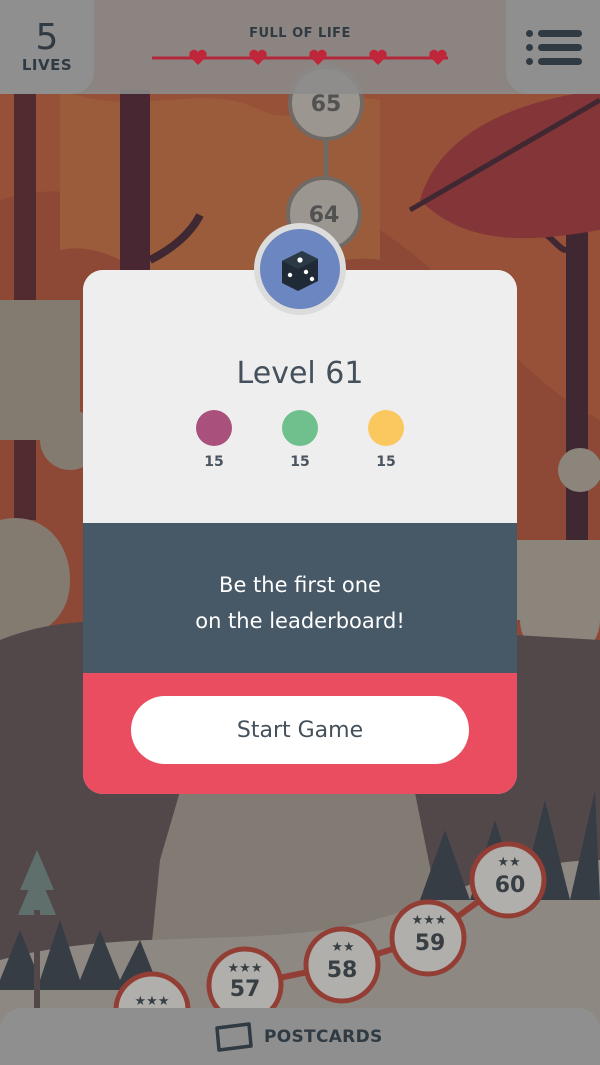 The height and width of the screenshot is (1065, 600). I want to click on svg-text: 59, so click(430, 943).